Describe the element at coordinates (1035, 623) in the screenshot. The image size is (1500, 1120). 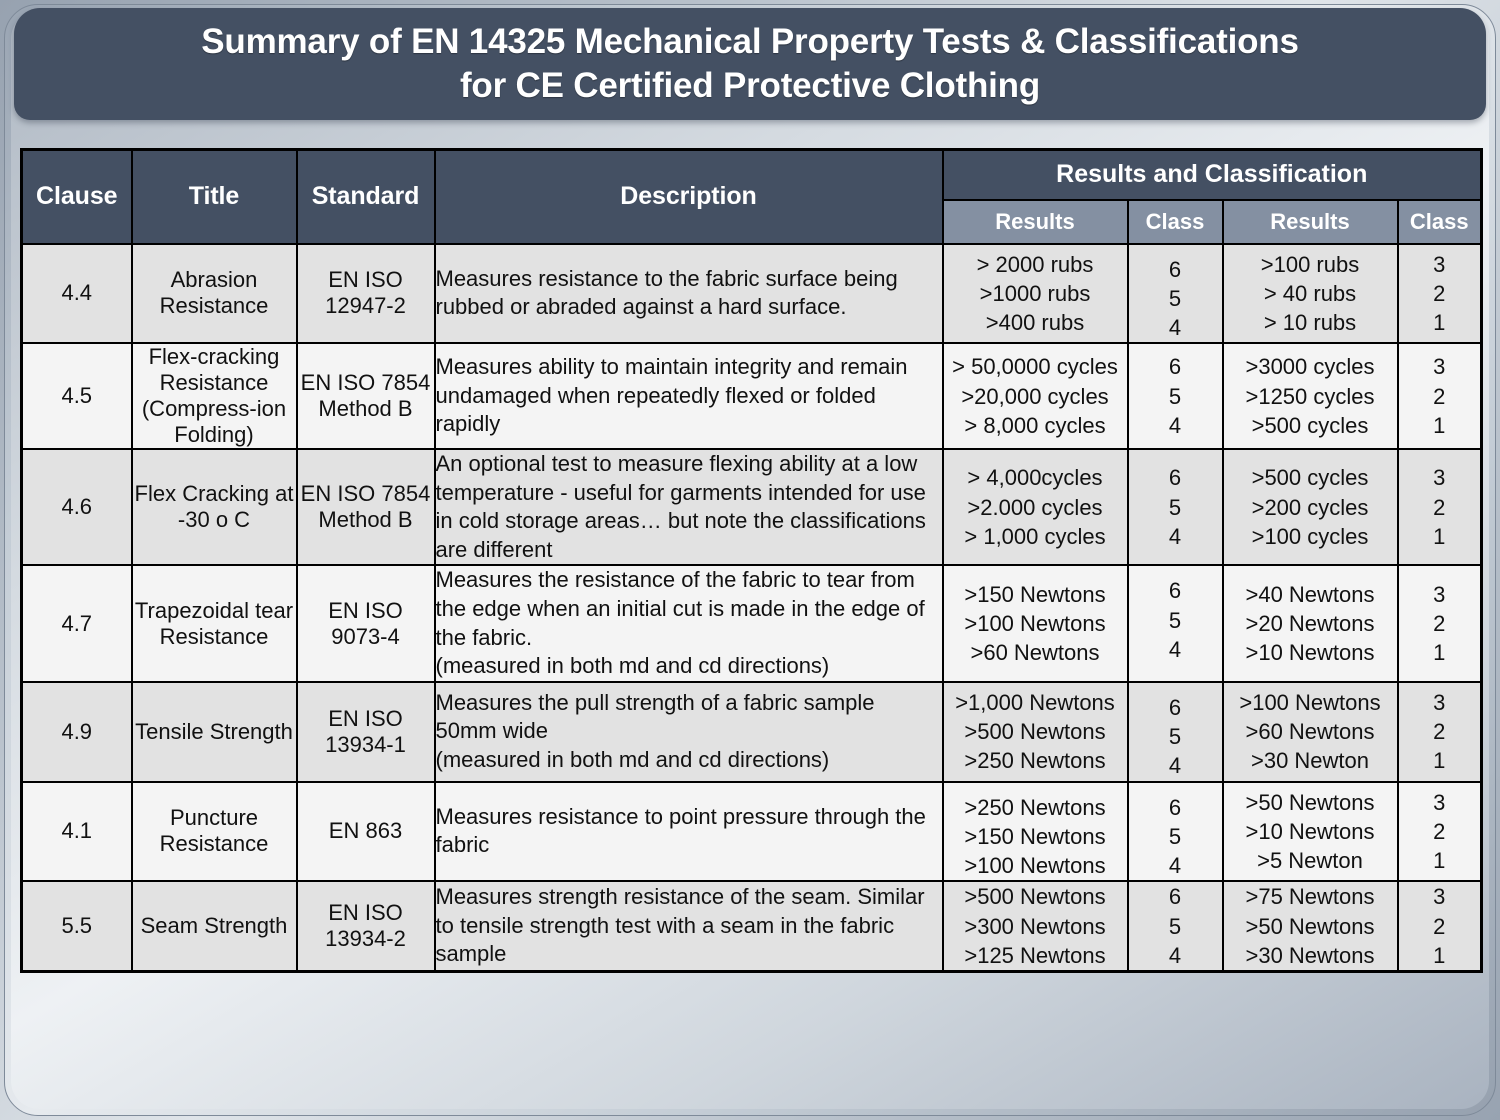
I see `cell-results-a: >150 Newtons >100 Newtons >60 Newtons` at that location.